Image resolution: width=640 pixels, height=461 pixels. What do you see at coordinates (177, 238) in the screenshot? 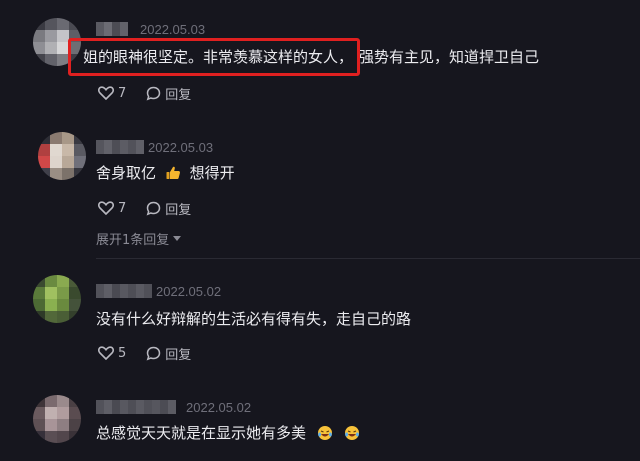
I see `chevron-down-icon` at bounding box center [177, 238].